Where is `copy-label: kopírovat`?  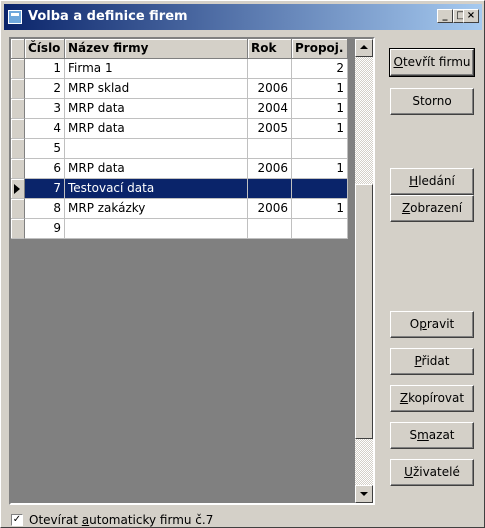 copy-label: kopírovat is located at coordinates (436, 398).